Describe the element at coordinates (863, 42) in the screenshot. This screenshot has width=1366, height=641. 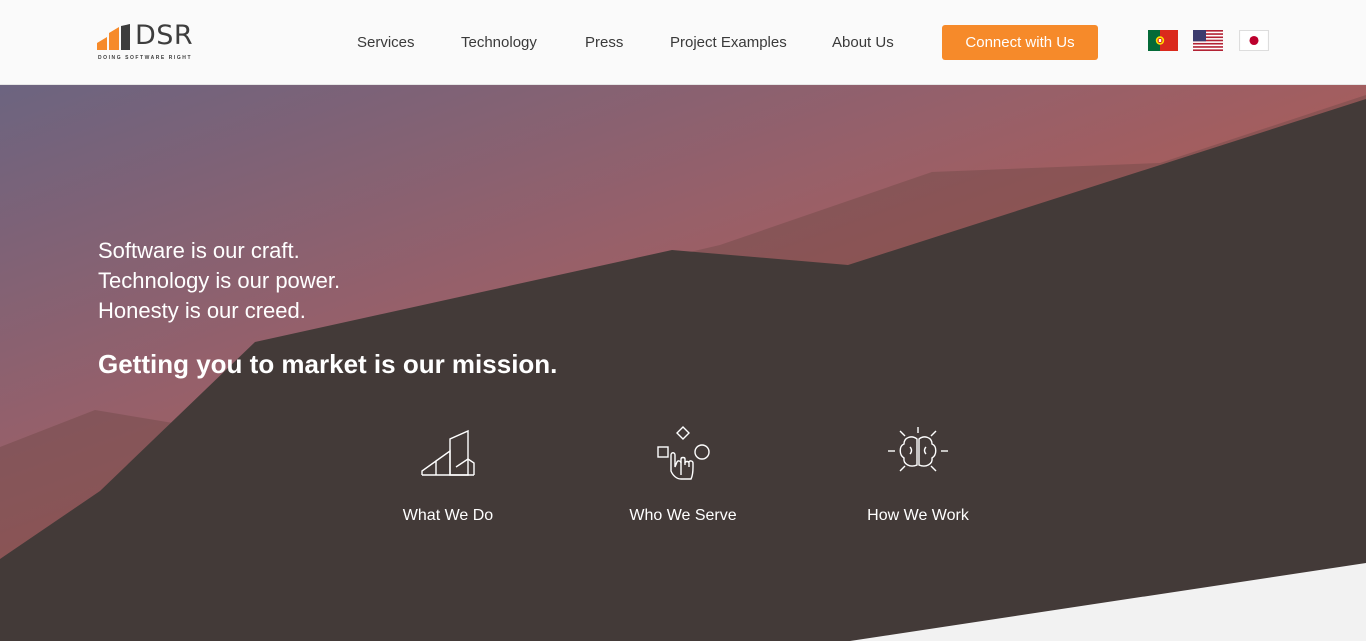
I see `nav-item-about-us: About Us` at that location.